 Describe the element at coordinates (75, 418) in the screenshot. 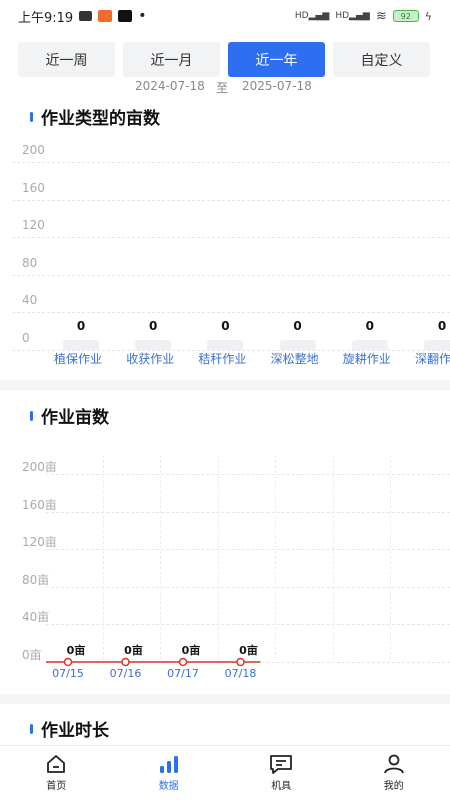

I see `section-title-acreage-text: 作业亩数` at that location.